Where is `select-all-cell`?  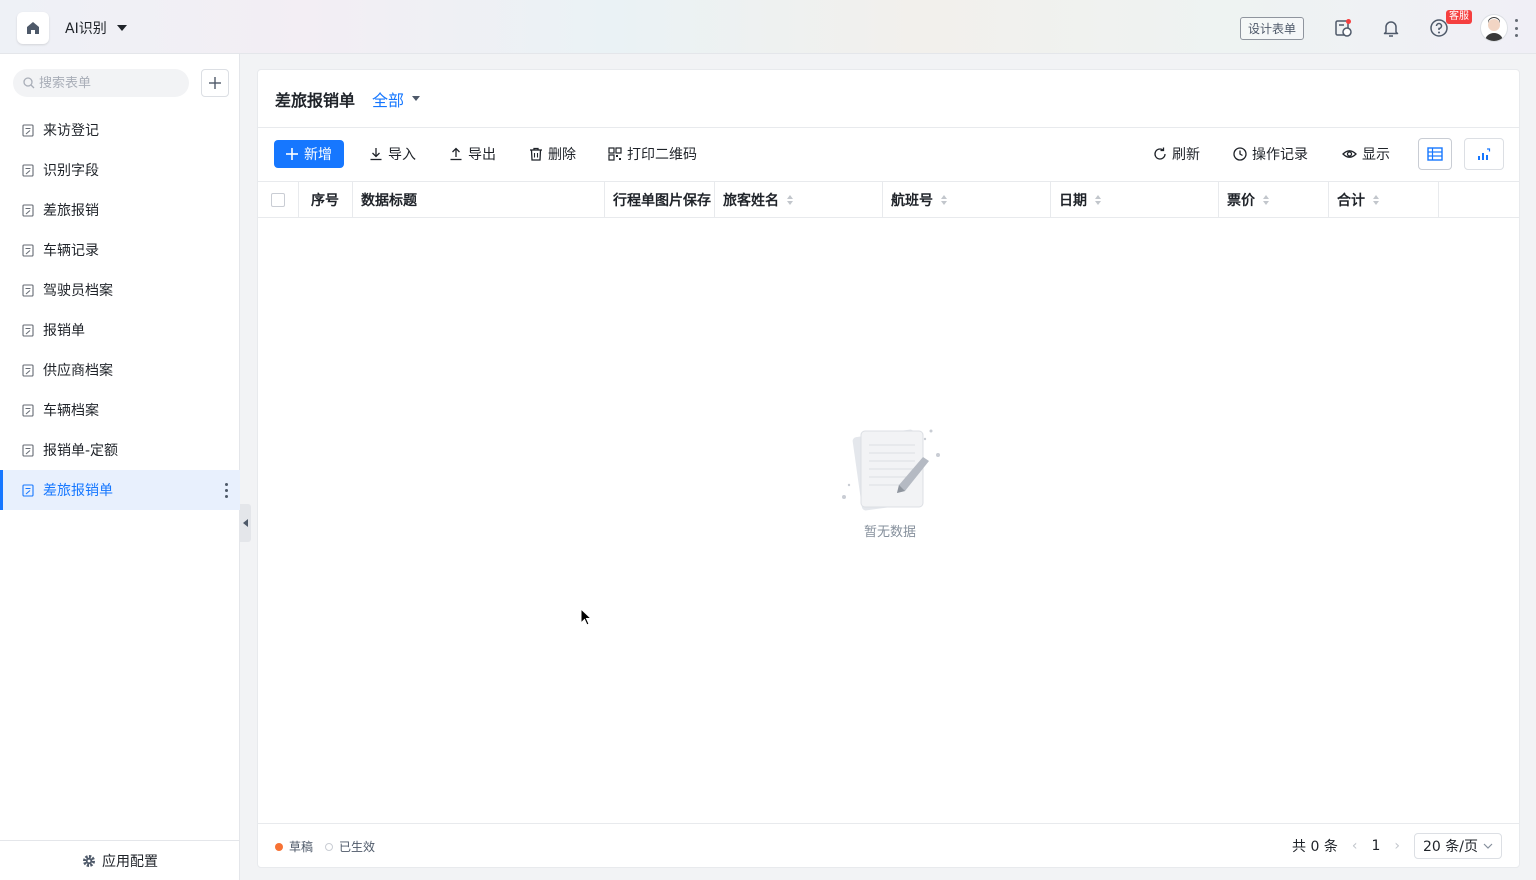
select-all-cell is located at coordinates (278, 200).